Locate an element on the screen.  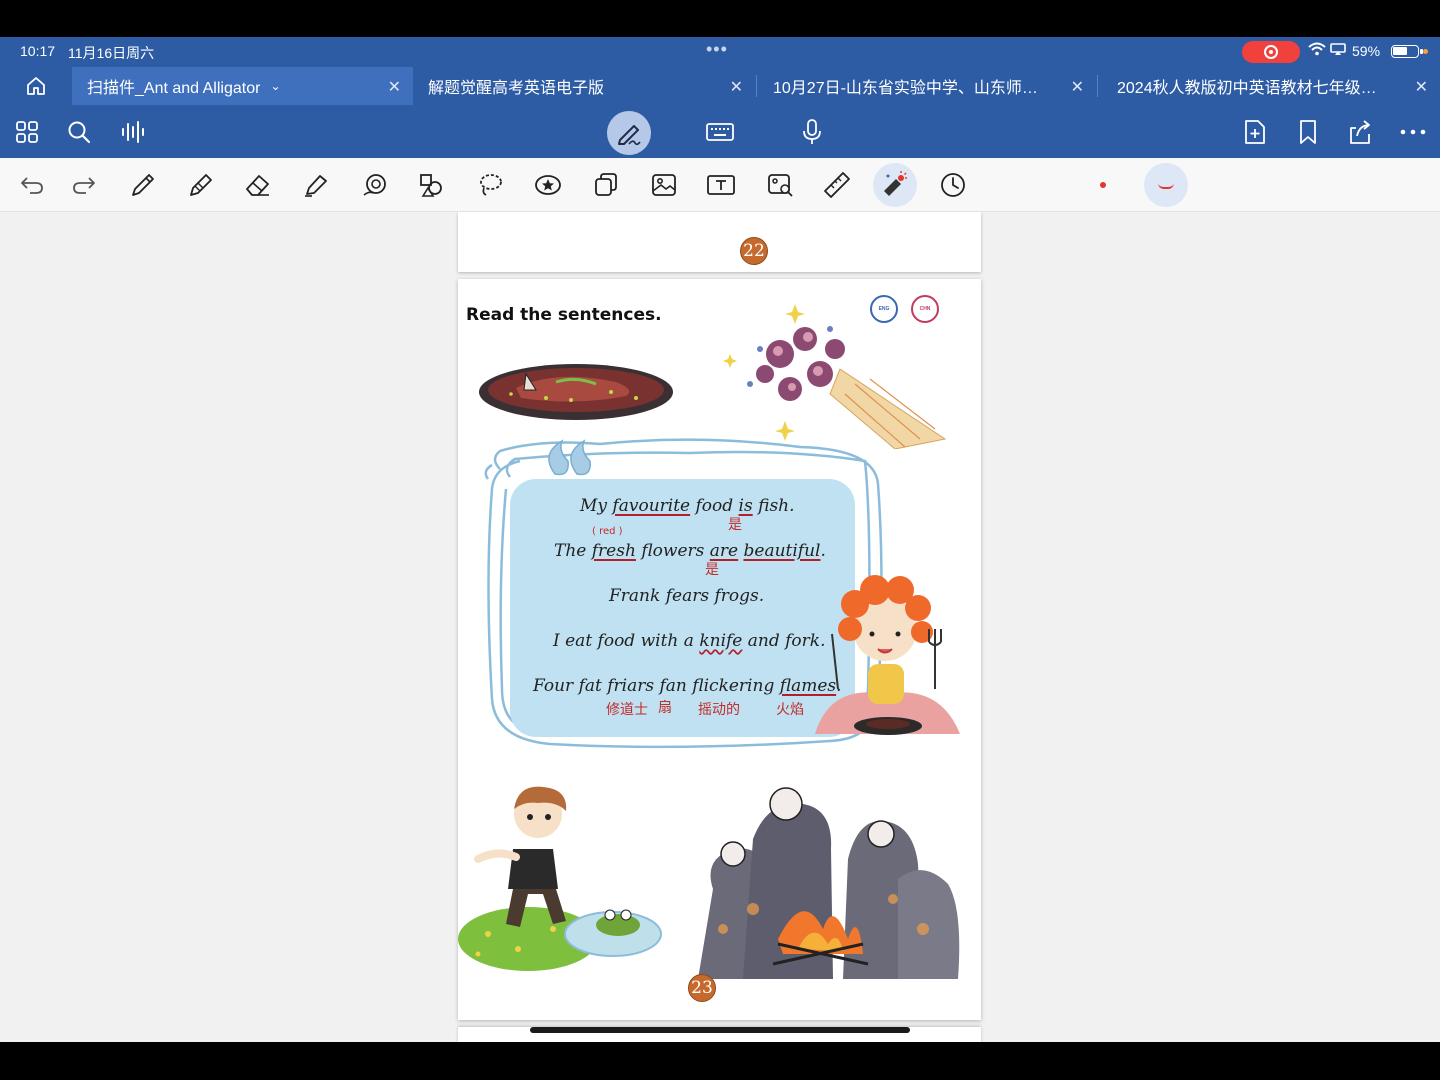
page-heading: Read the sentences. is located at coordinates (564, 315).